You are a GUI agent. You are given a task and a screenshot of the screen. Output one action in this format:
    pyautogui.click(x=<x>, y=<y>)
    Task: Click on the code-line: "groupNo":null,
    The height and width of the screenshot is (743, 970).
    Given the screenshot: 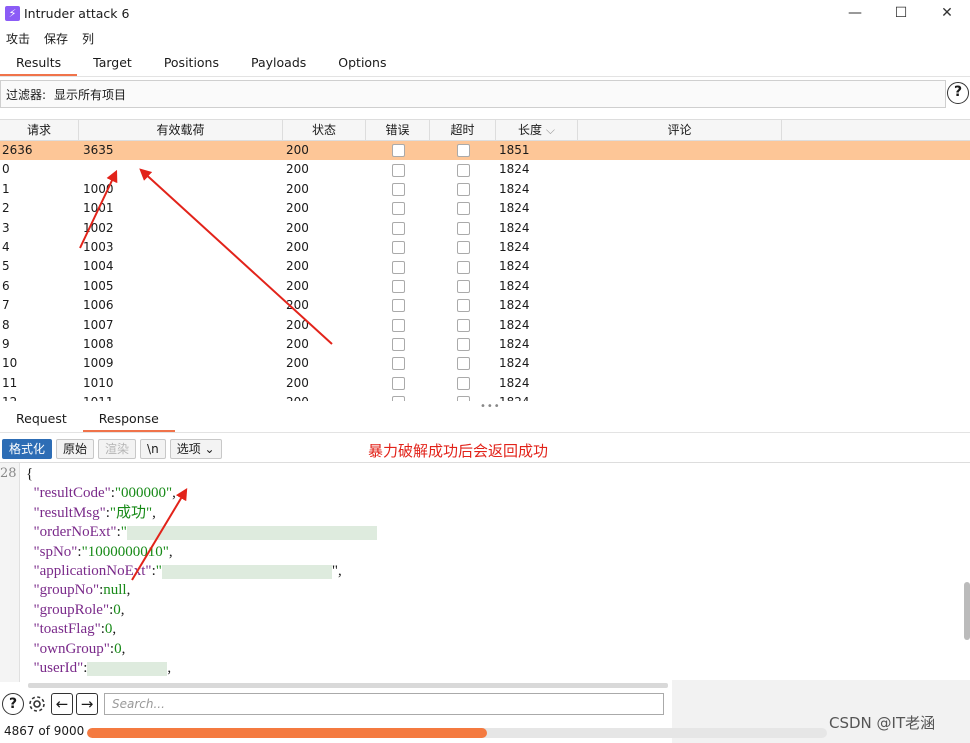 What is the action you would take?
    pyautogui.click(x=82, y=590)
    